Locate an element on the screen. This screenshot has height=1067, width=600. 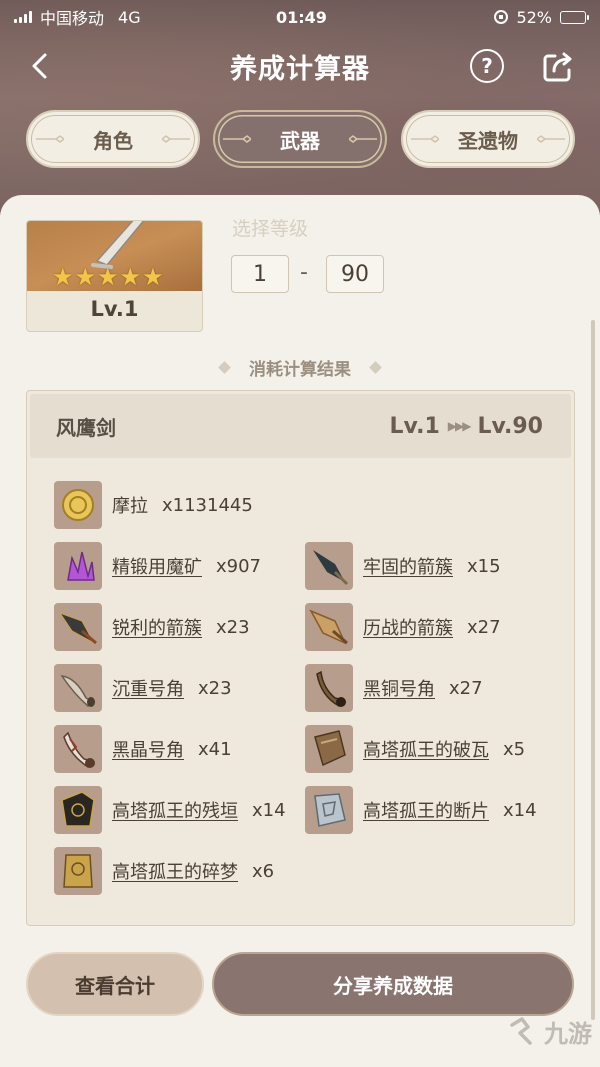
material-item: 黑晶号角 x41 is located at coordinates (143, 749).